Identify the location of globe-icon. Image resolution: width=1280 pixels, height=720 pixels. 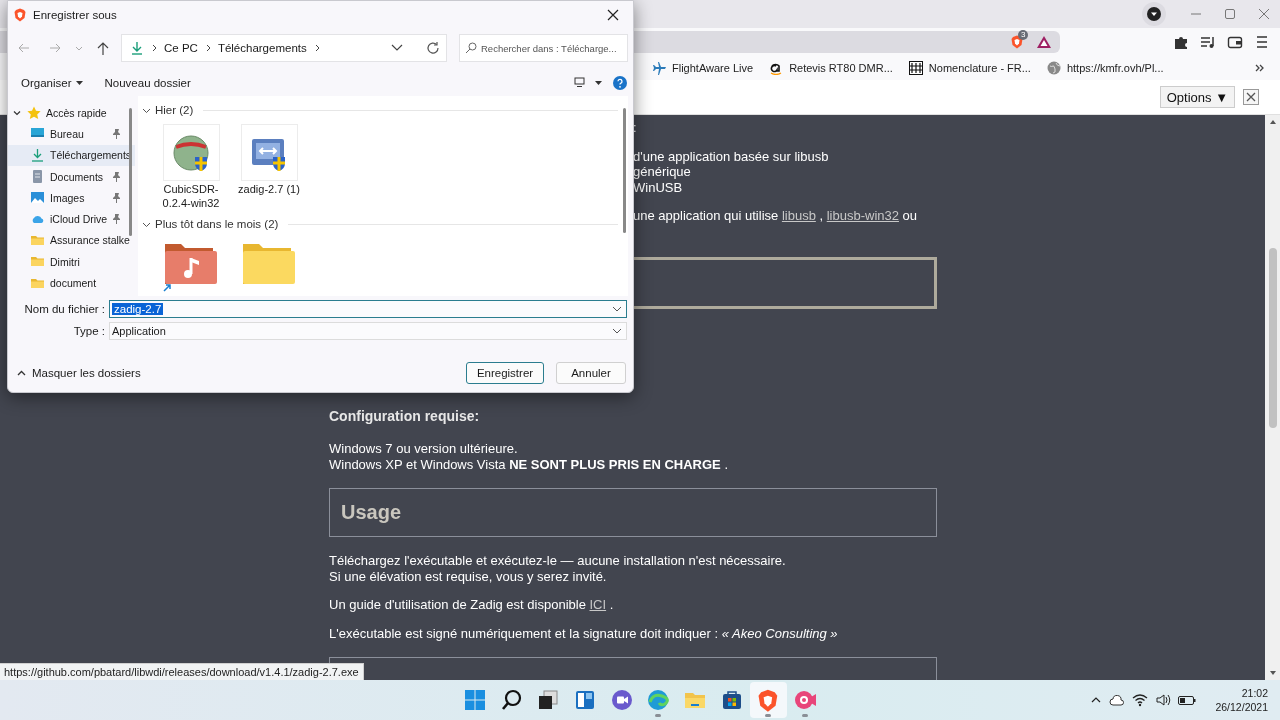
(1053, 67).